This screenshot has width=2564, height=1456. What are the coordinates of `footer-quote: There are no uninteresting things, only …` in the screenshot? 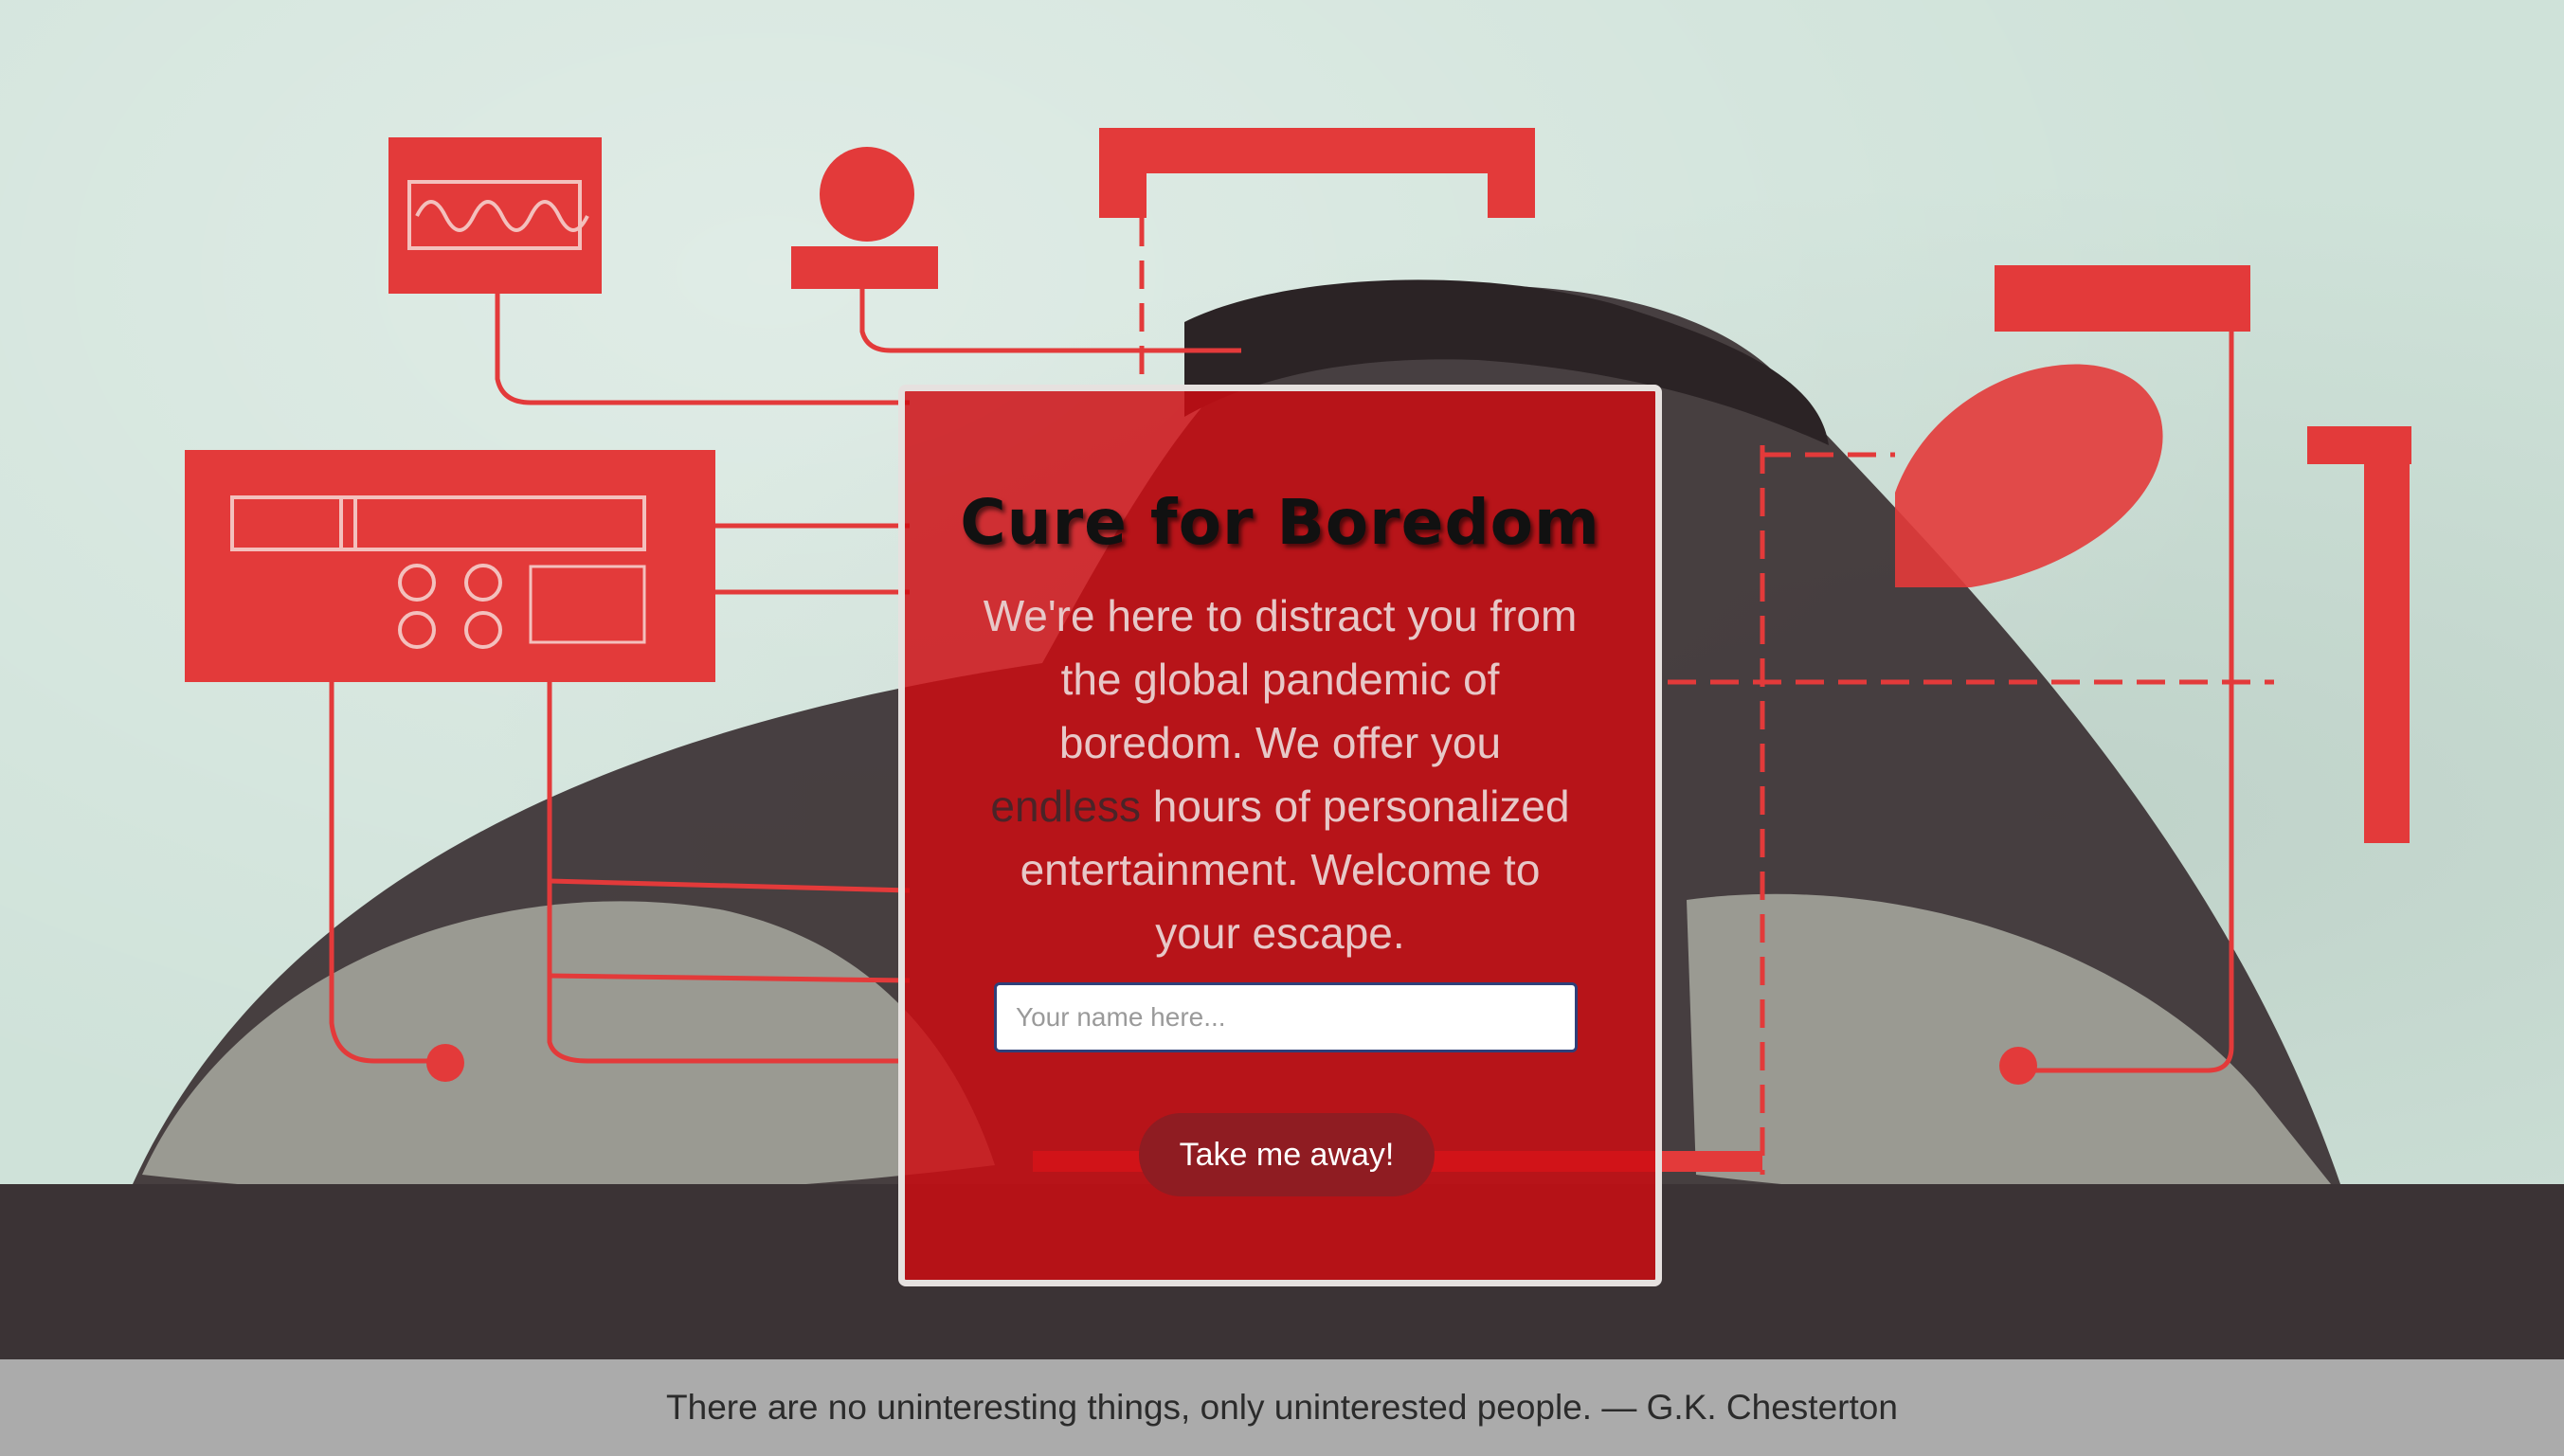 It's located at (1282, 1407).